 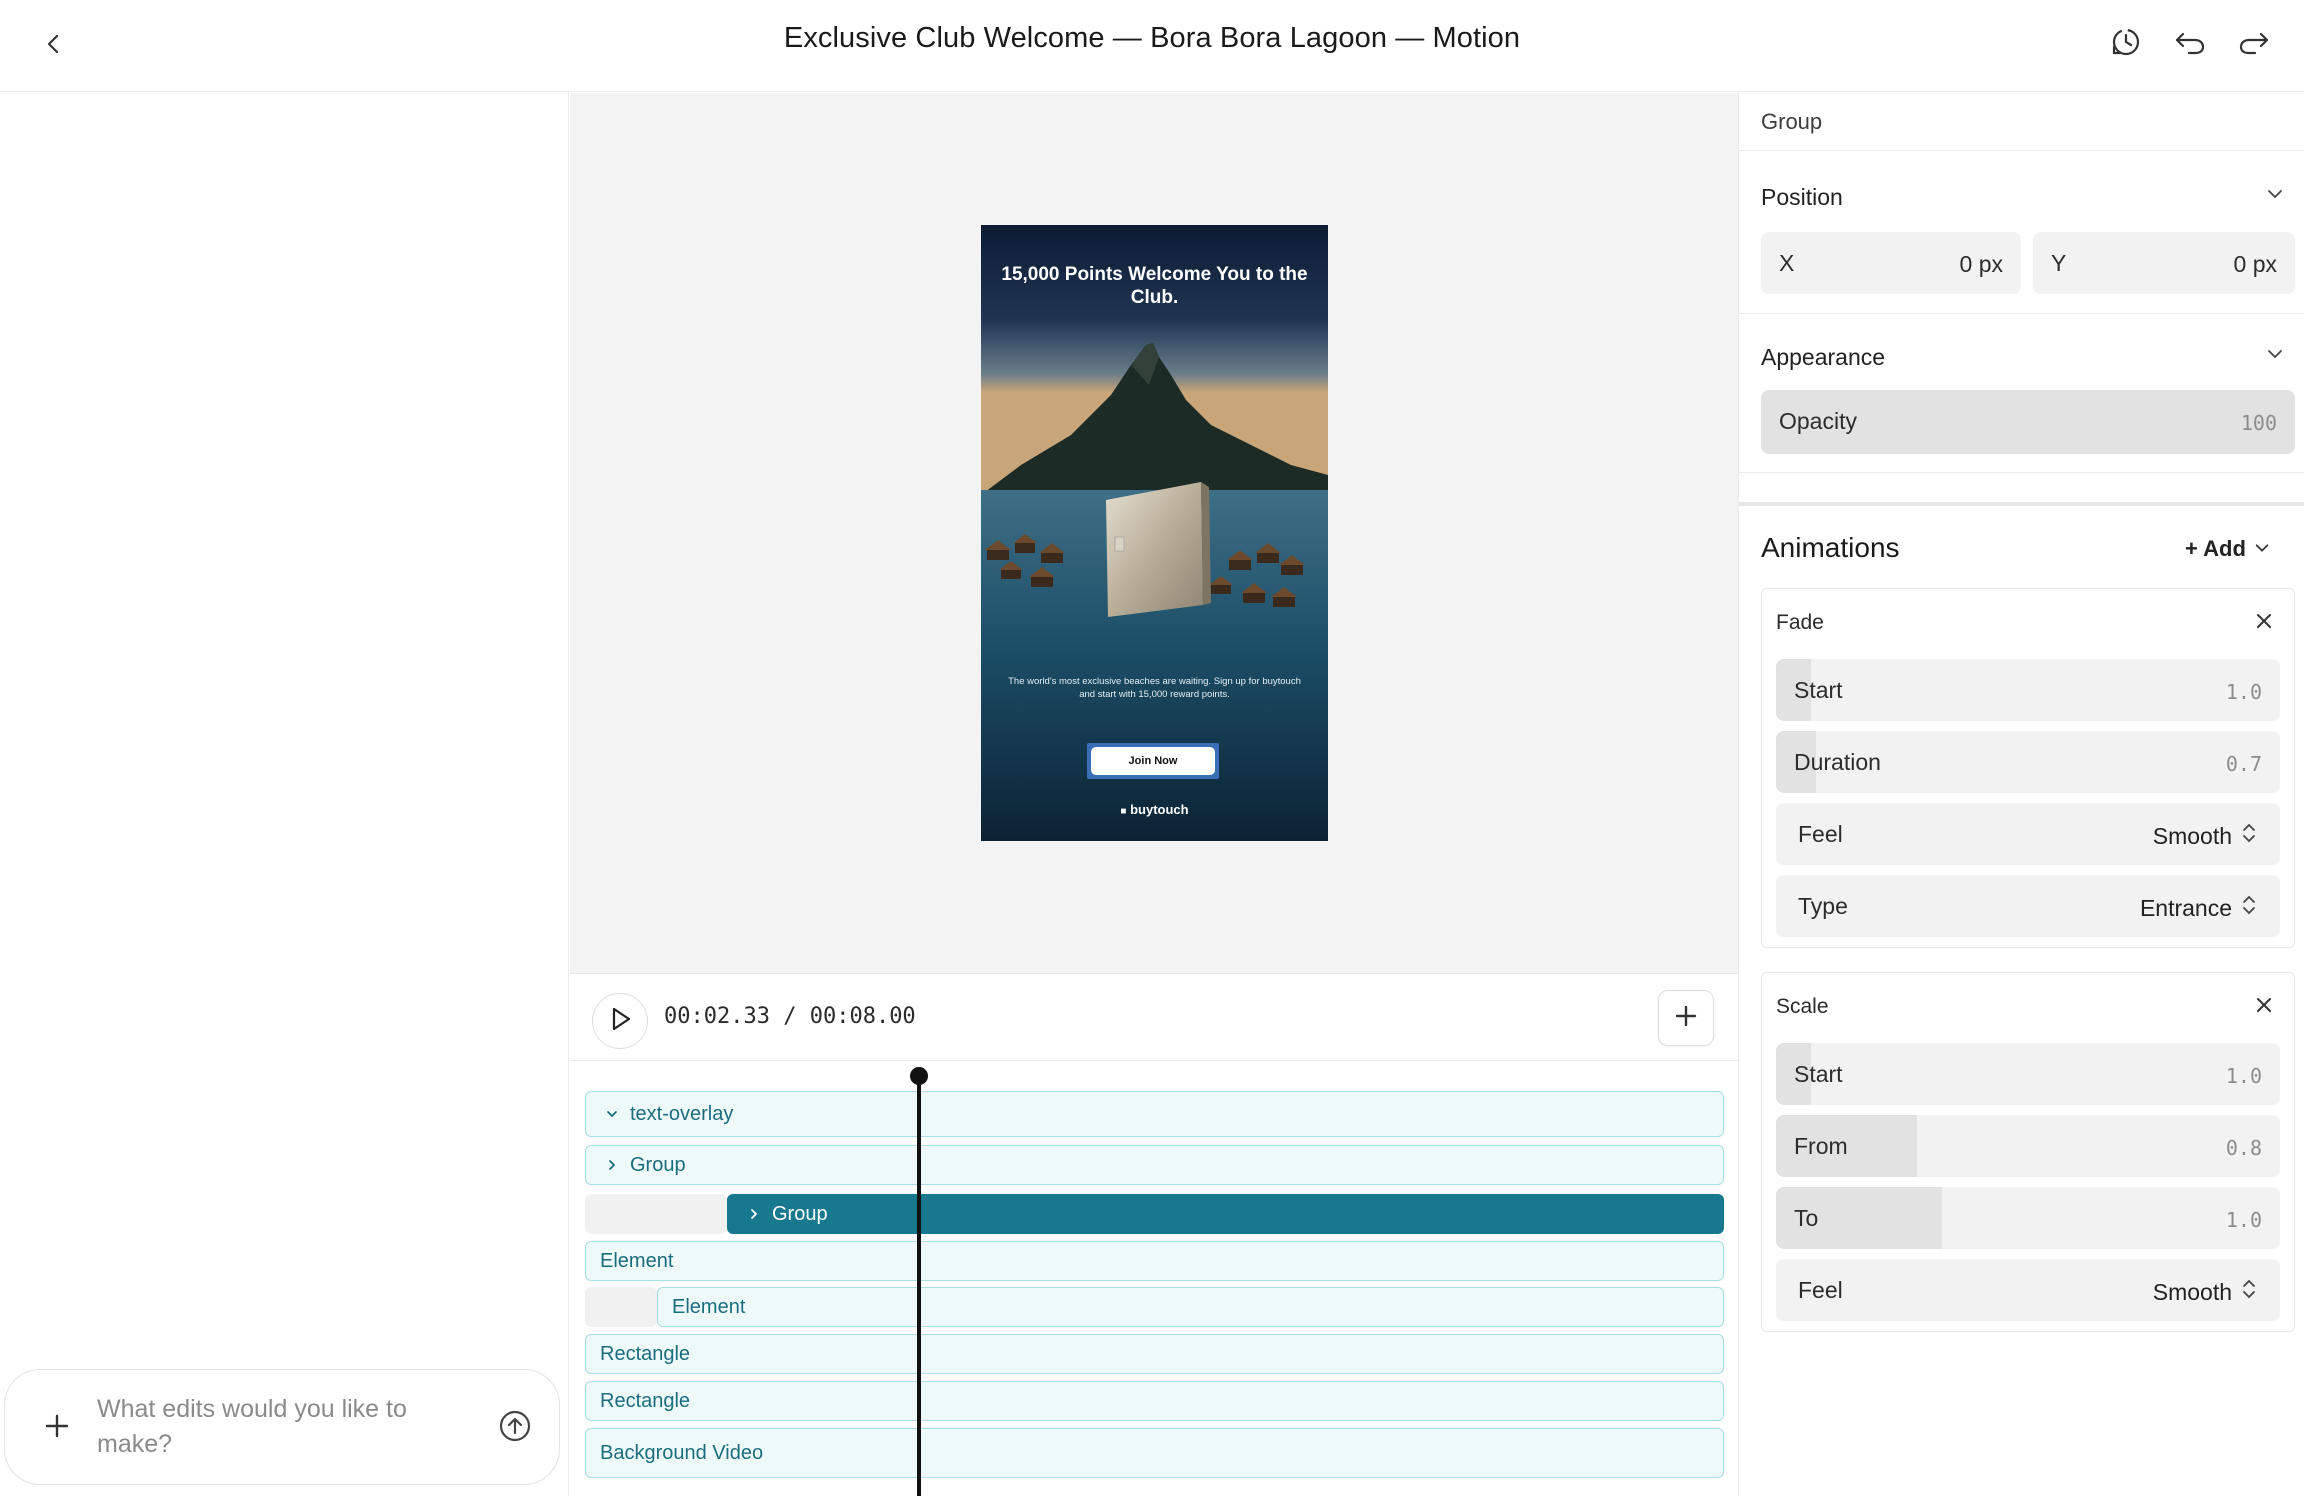 What do you see at coordinates (1981, 264) in the screenshot?
I see `x-value: 0 px` at bounding box center [1981, 264].